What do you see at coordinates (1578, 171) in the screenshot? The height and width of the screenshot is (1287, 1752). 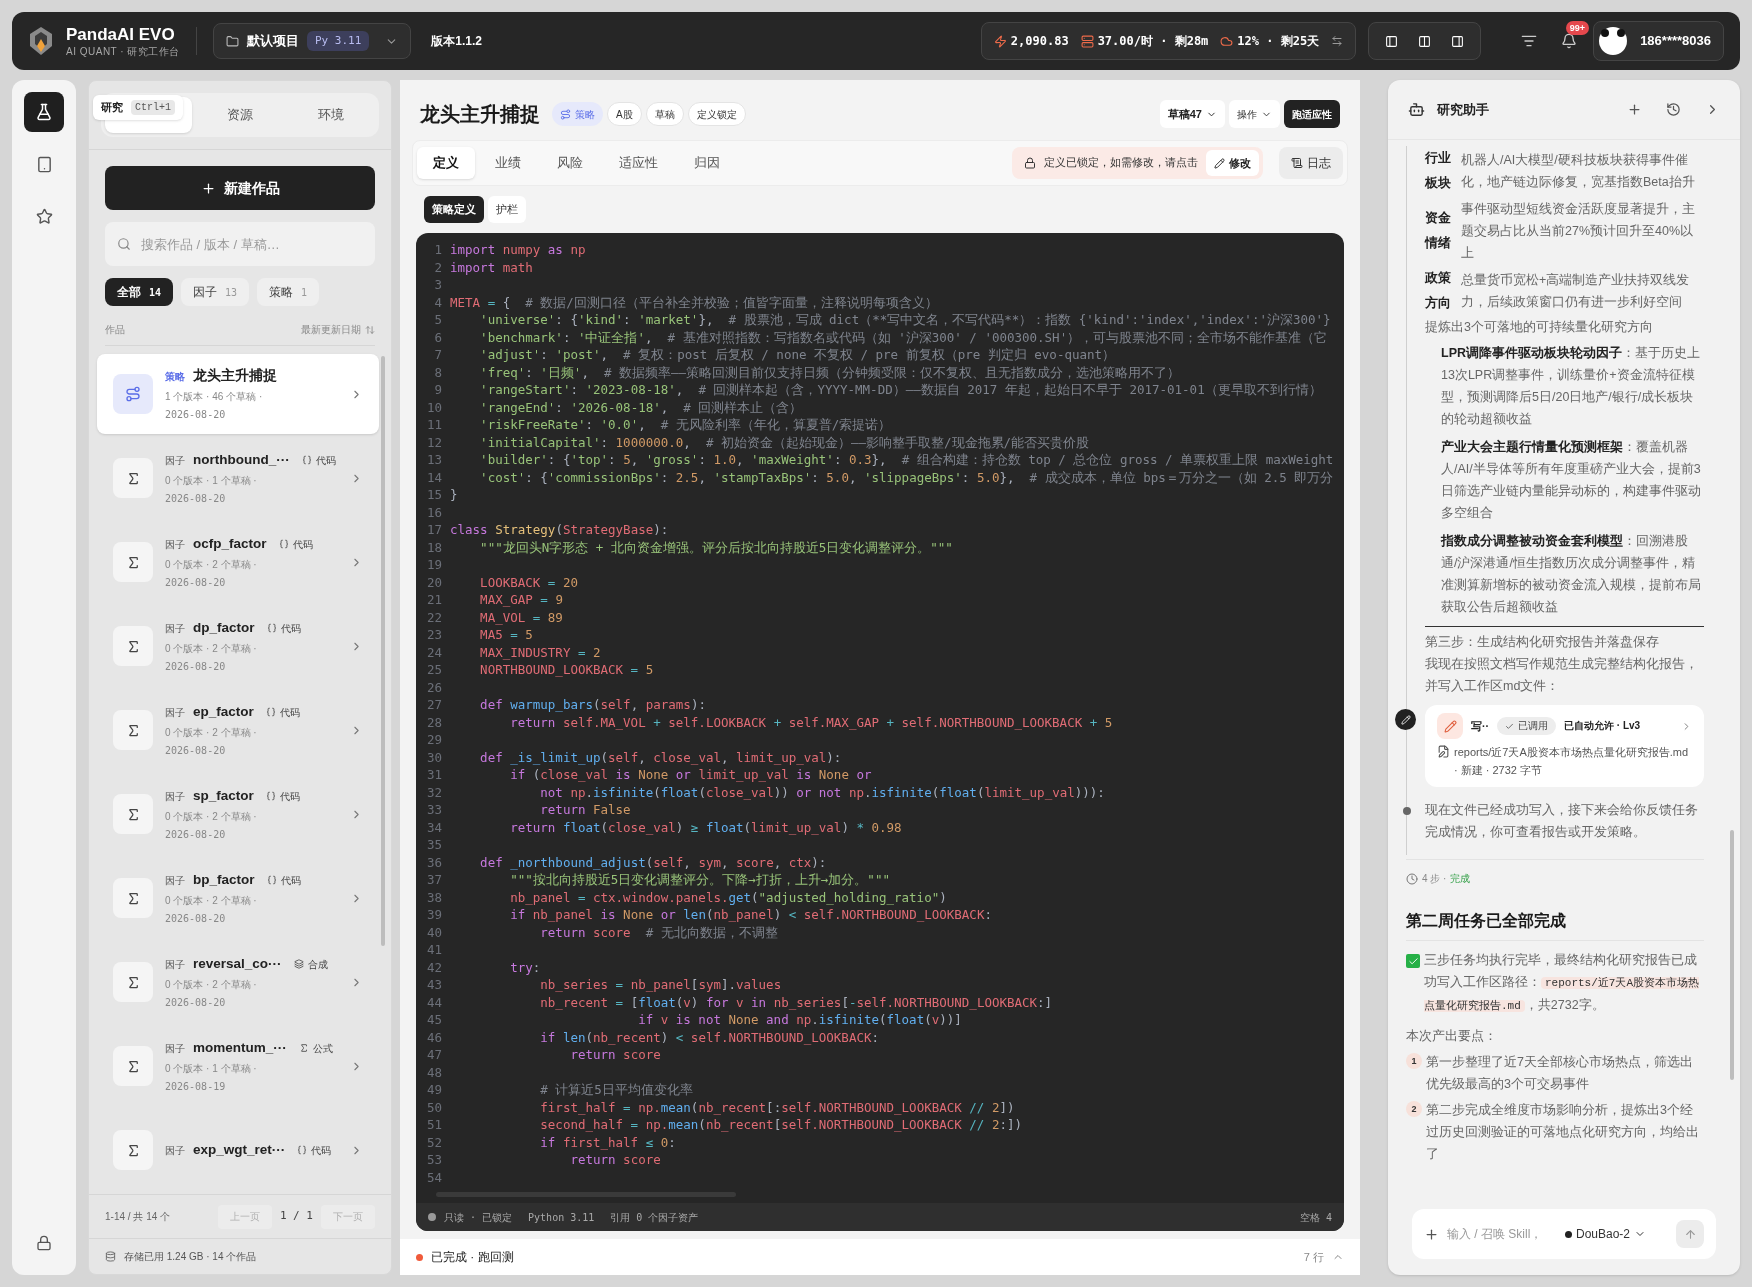 I see `fact-text: 机器人/AI大模型/硬科技板块获得事件催化，地产链边际修复，宽基指数Beta抬升` at bounding box center [1578, 171].